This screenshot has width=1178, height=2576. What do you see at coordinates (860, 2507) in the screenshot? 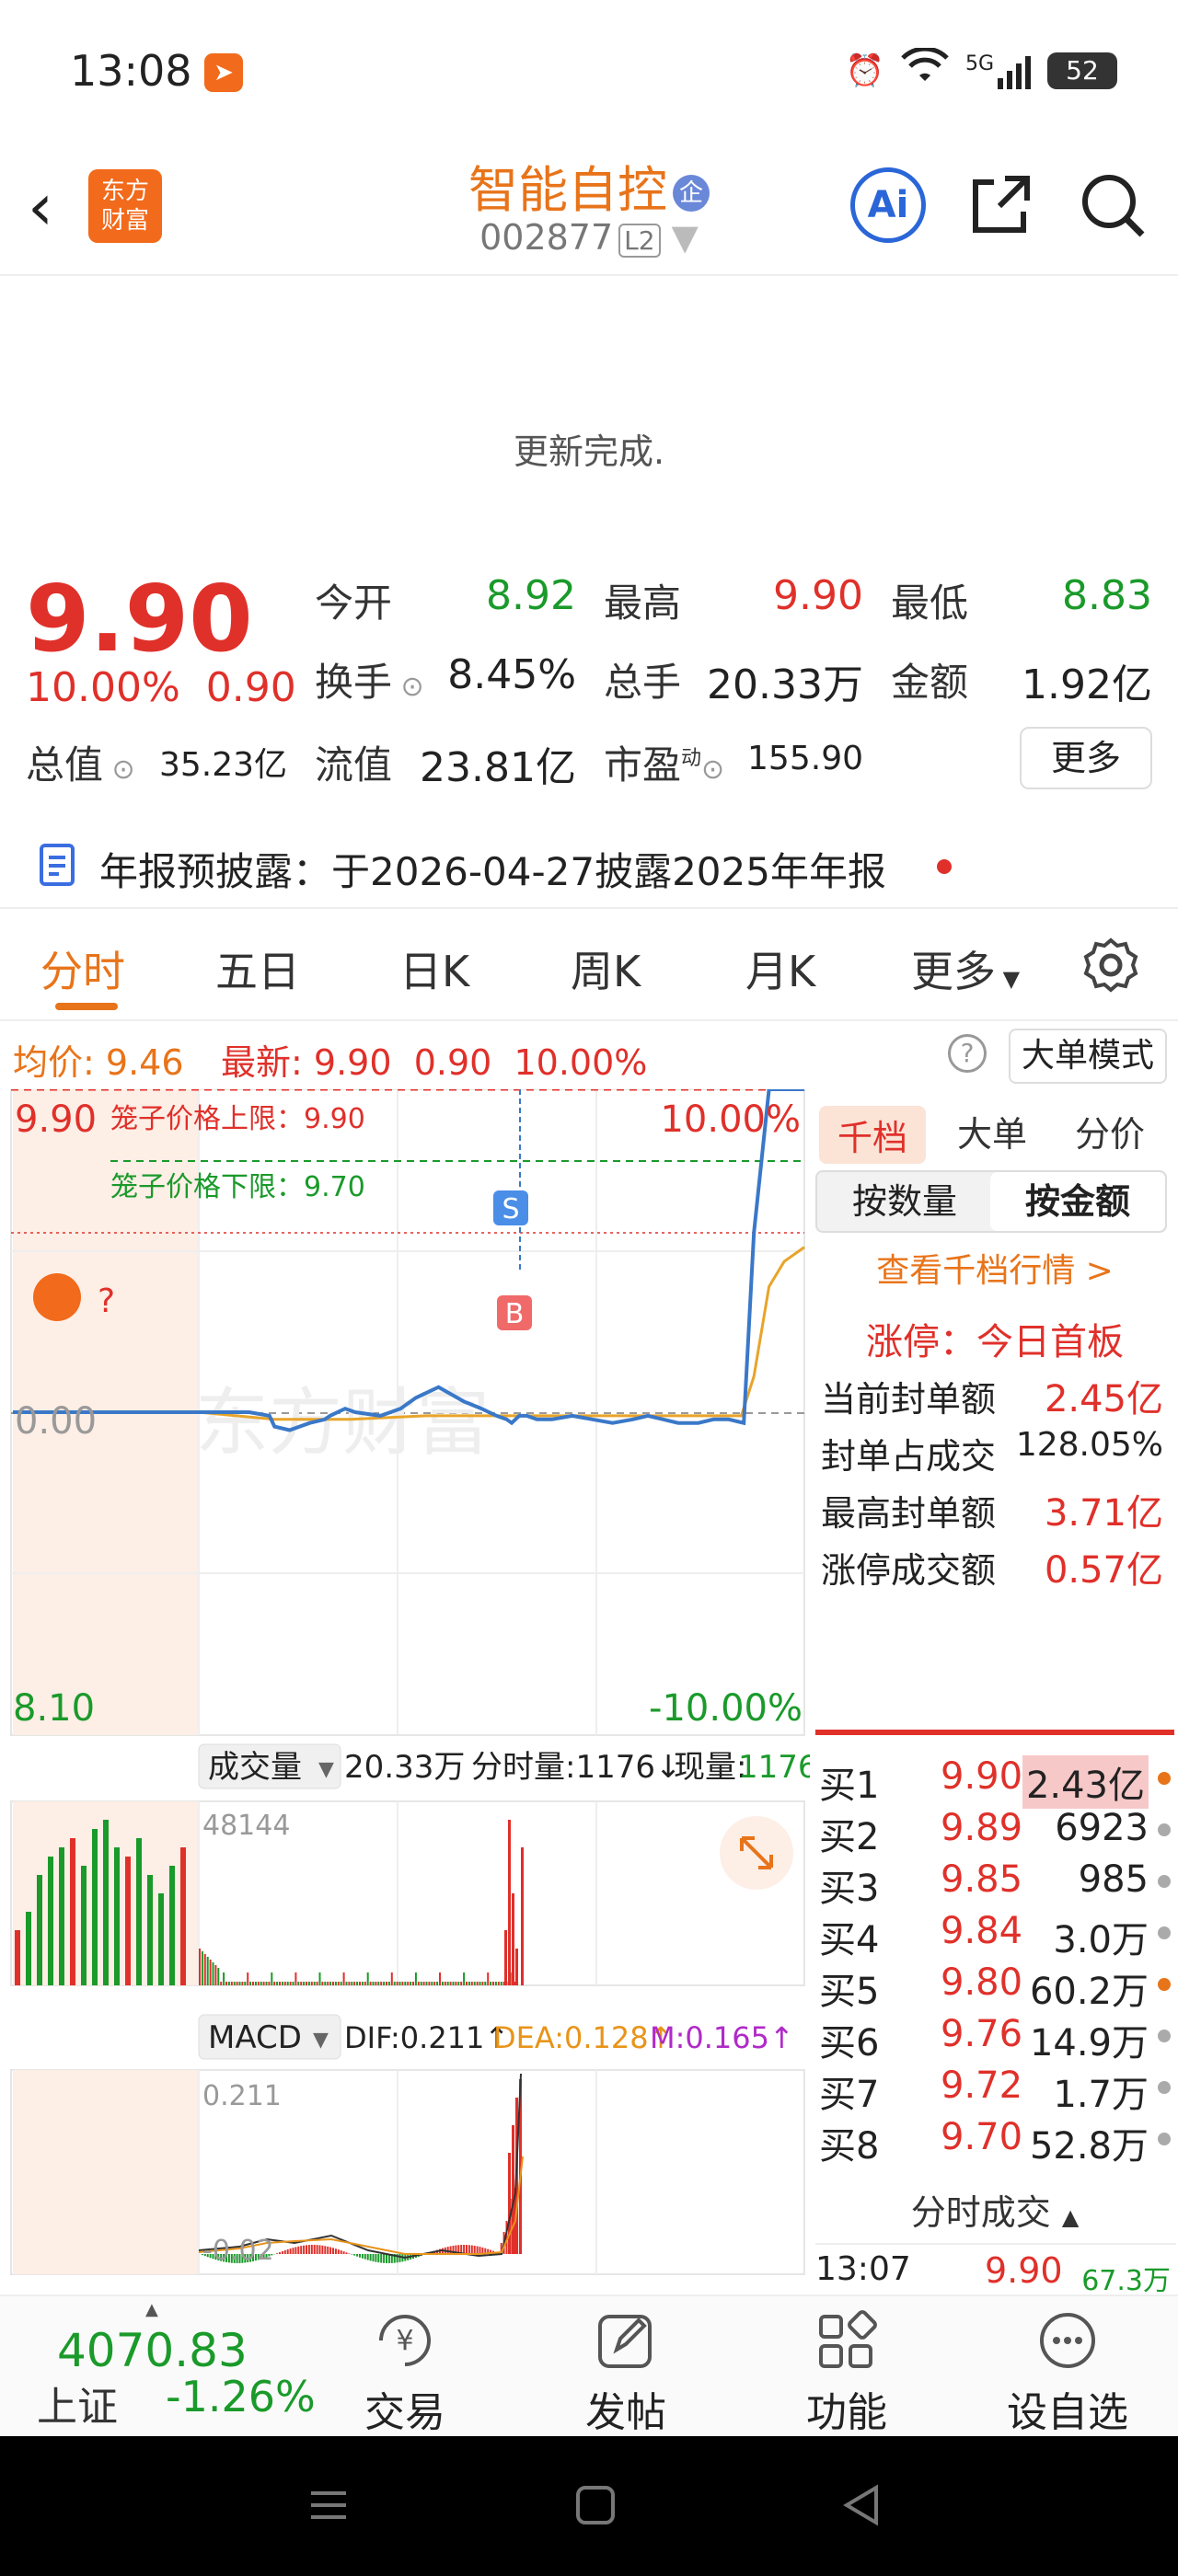
I see `back-nav-icon` at bounding box center [860, 2507].